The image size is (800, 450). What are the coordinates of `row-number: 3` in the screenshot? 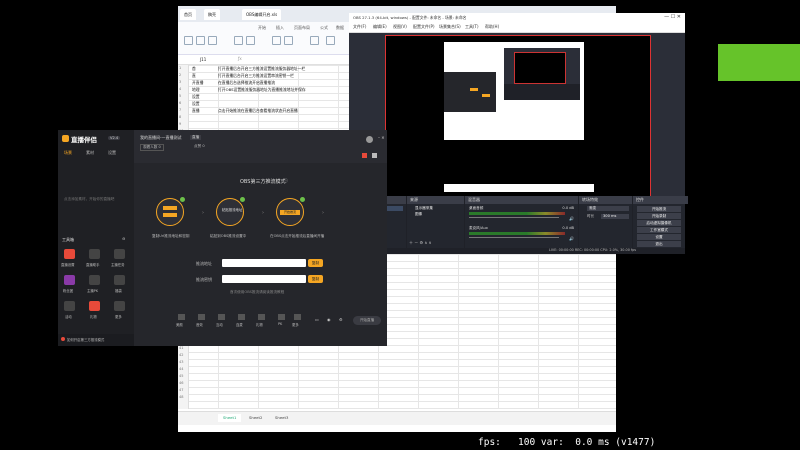 It's located at (180, 82).